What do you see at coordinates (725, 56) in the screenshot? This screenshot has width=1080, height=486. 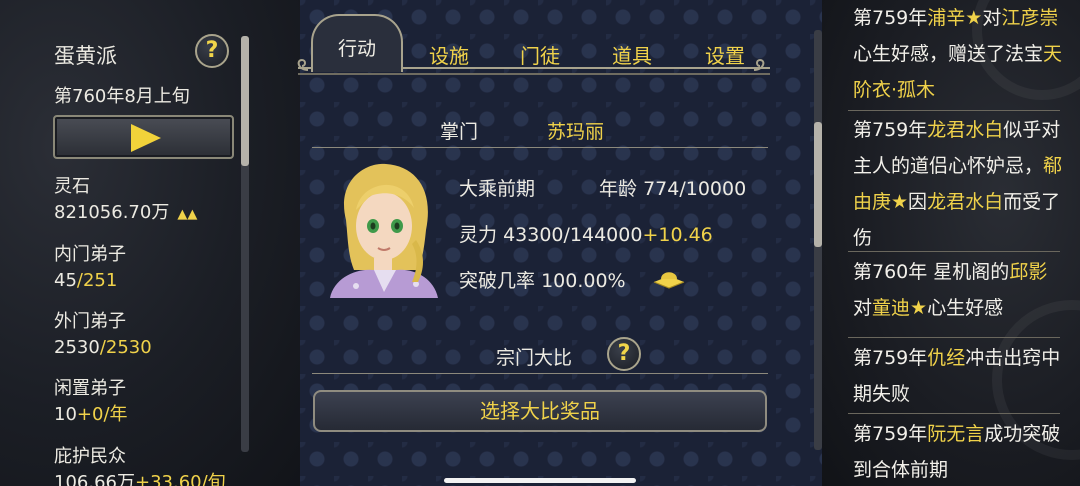 I see `tab-settings: 设置` at bounding box center [725, 56].